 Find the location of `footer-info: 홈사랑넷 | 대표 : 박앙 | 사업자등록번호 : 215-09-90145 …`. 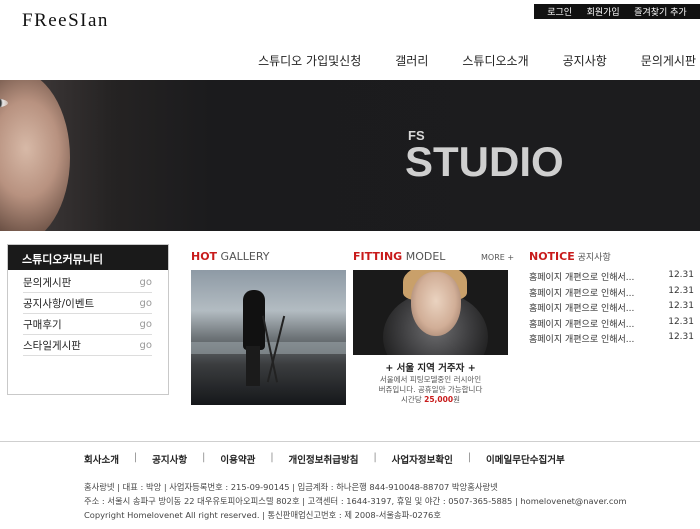

footer-info: 홈사랑넷 | 대표 : 박앙 | 사업자등록번호 : 215-09-90145 … is located at coordinates (355, 501).